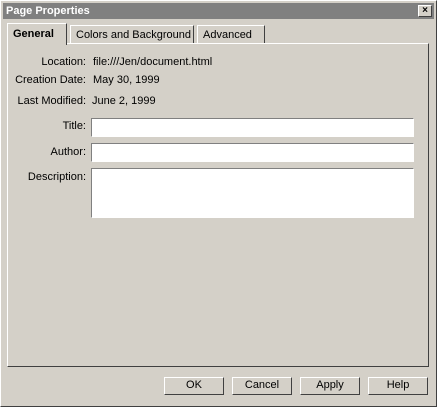  I want to click on cancel-button: Cancel, so click(262, 386).